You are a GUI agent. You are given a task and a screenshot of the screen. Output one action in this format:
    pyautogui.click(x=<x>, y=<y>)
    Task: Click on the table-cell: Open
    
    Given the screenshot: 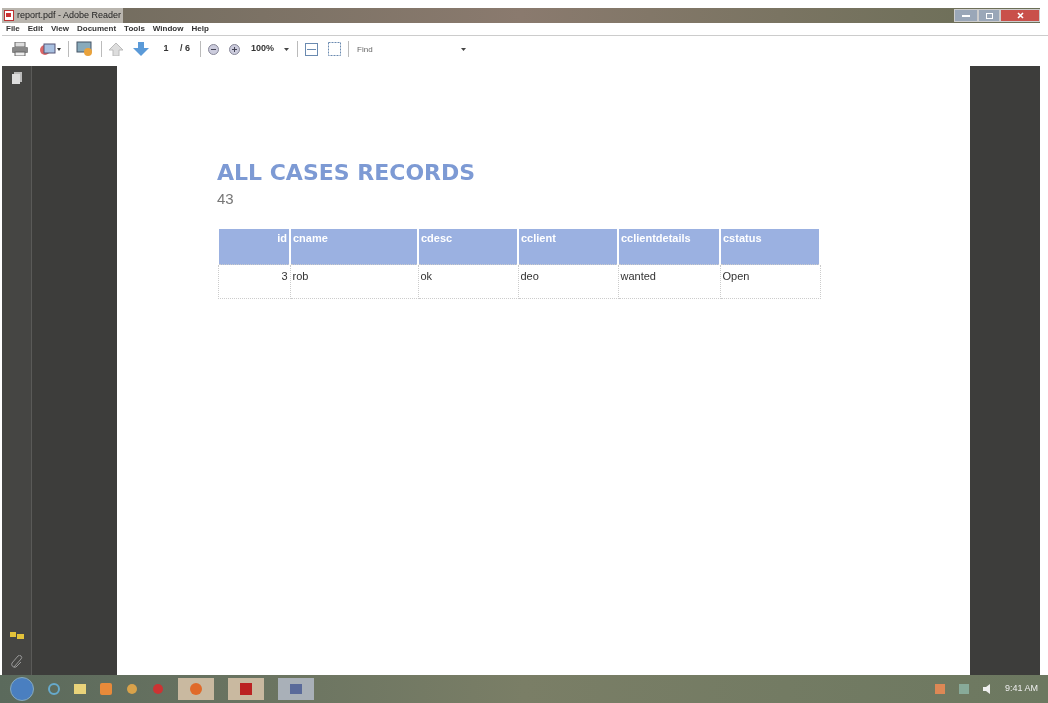 What is the action you would take?
    pyautogui.click(x=770, y=281)
    